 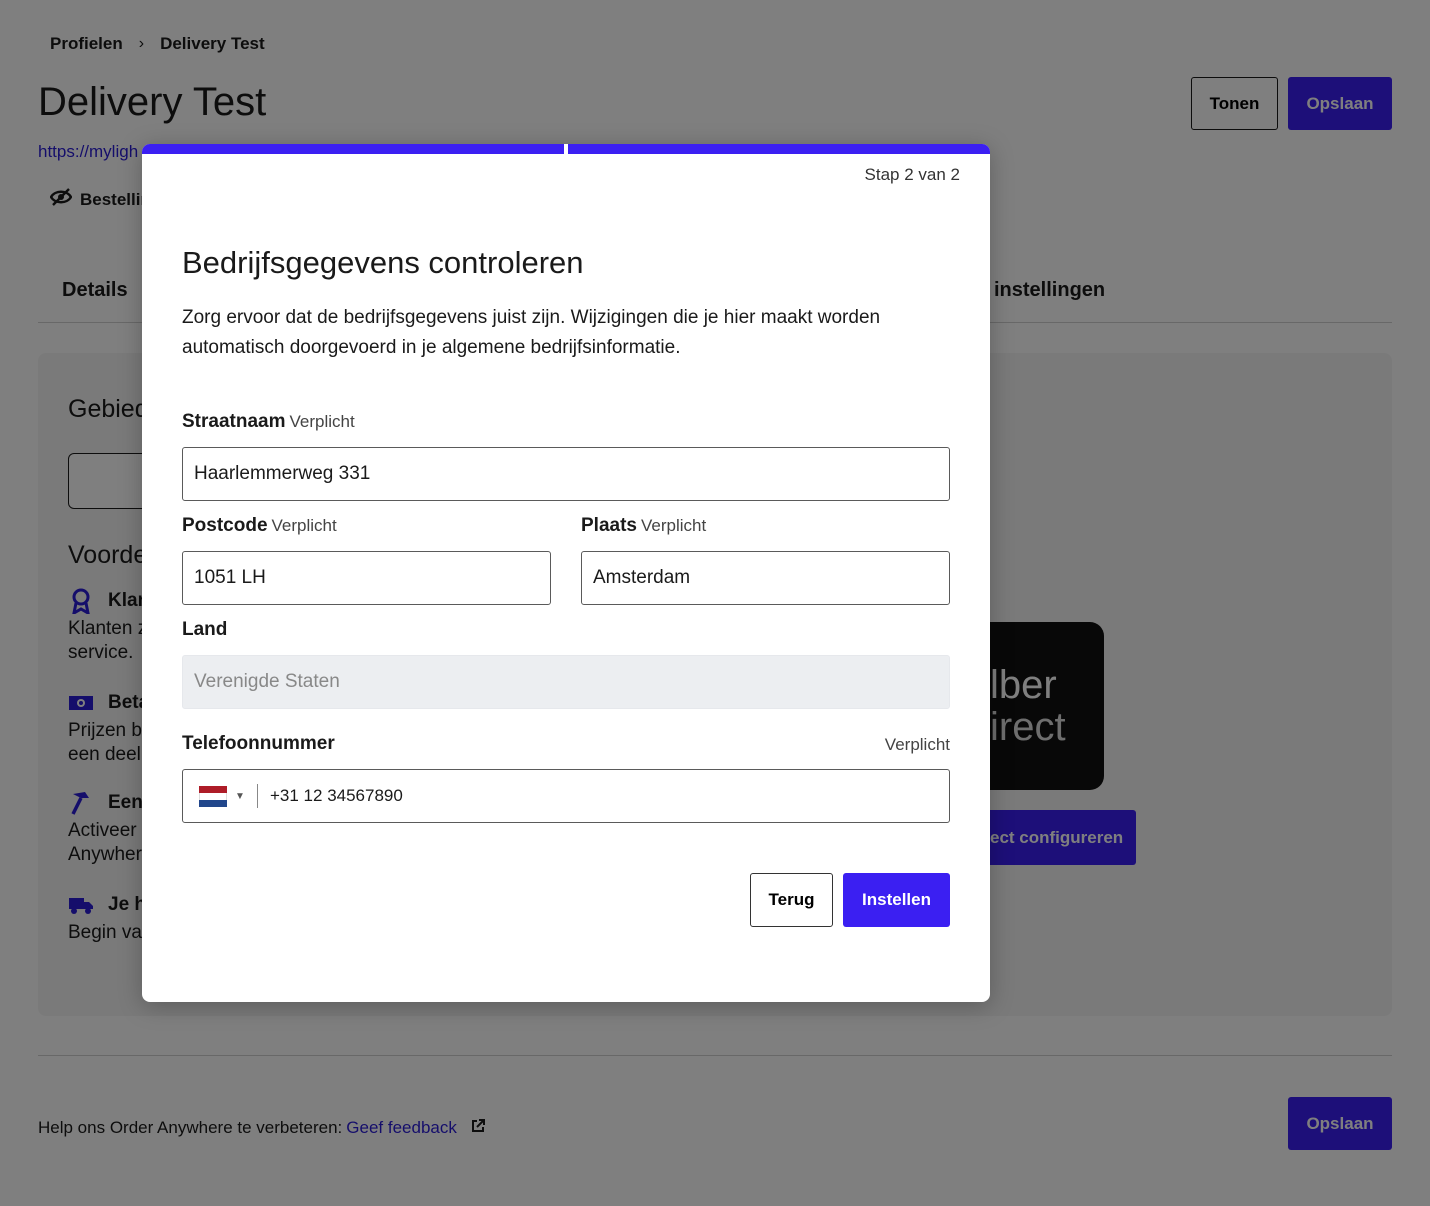 What do you see at coordinates (205, 629) in the screenshot?
I see `country-label: Land` at bounding box center [205, 629].